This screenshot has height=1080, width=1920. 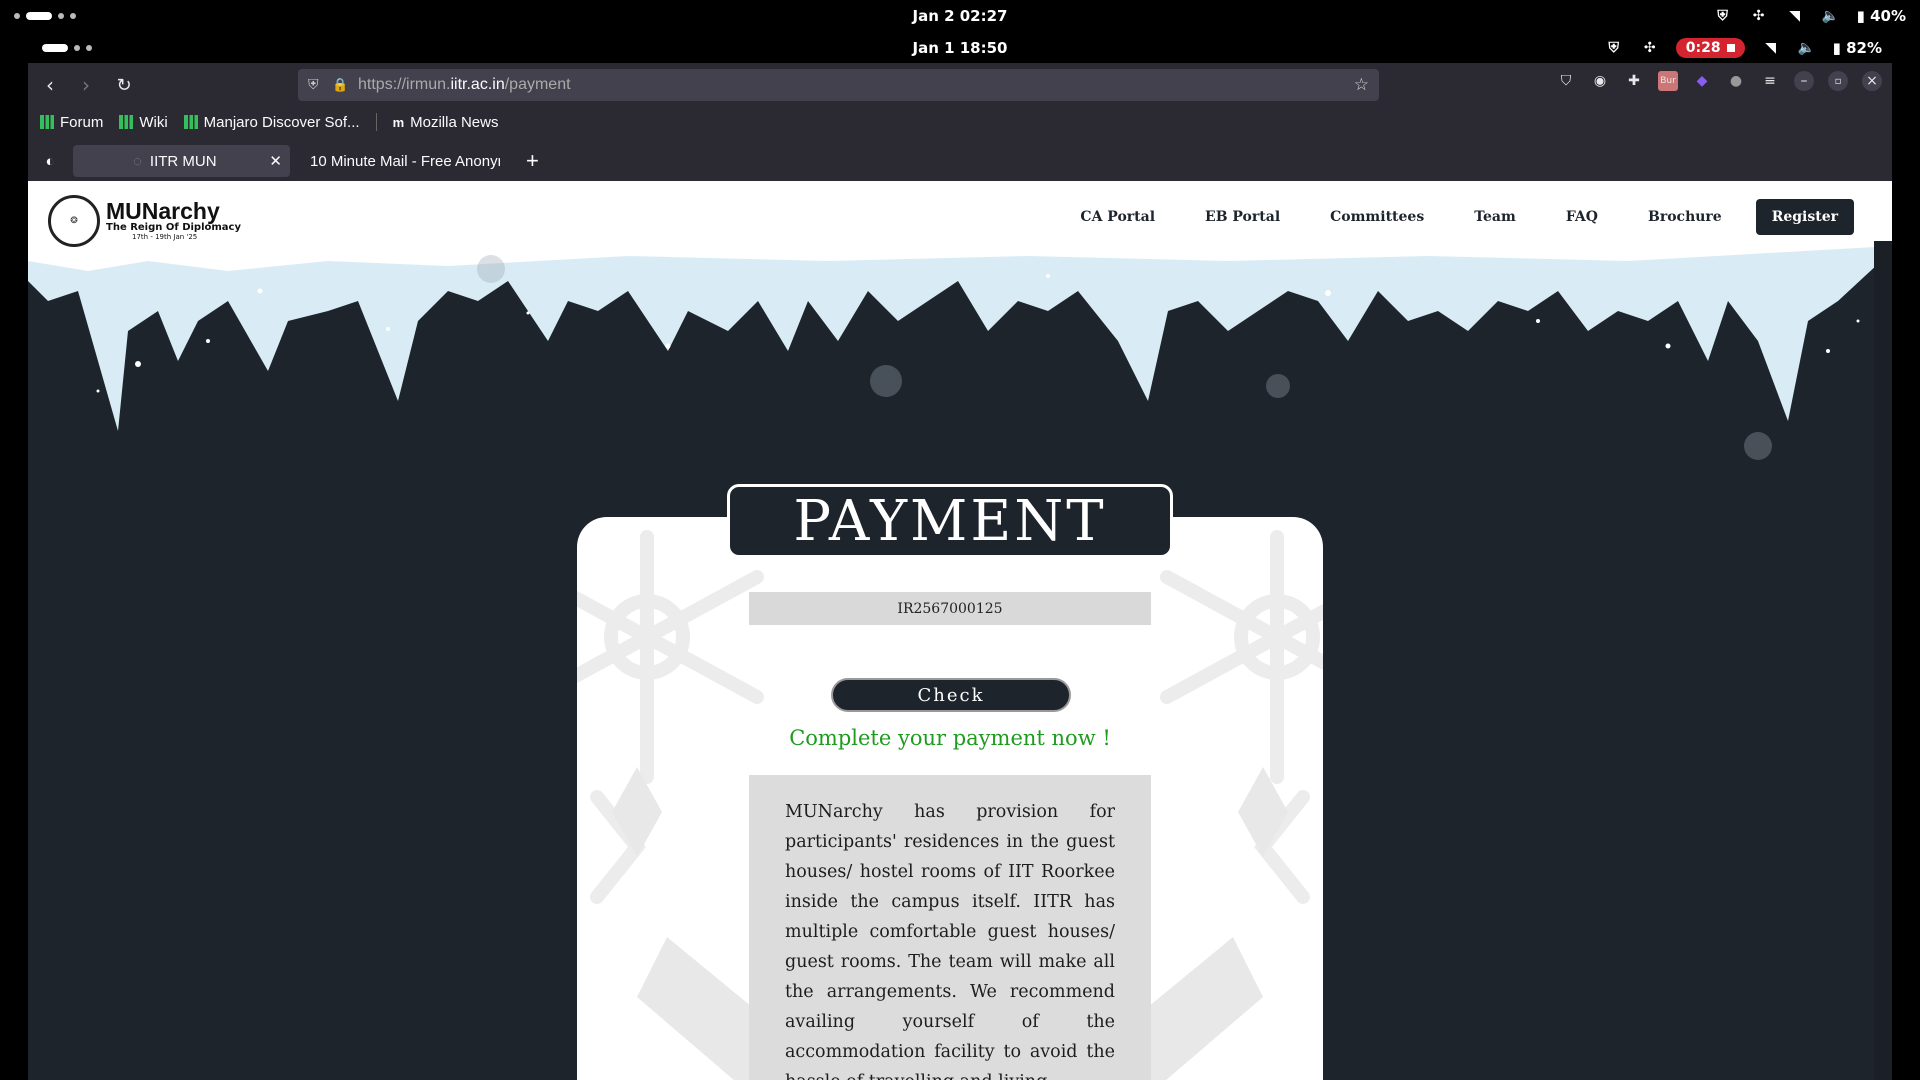 I want to click on nav-faq: FAQ, so click(x=1582, y=217).